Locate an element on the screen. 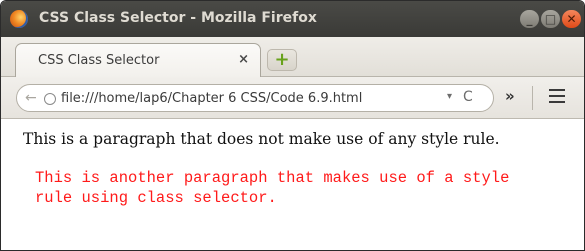 The width and height of the screenshot is (585, 251). window-title: CSS Class Selector - Mozilla Firefox is located at coordinates (178, 18).